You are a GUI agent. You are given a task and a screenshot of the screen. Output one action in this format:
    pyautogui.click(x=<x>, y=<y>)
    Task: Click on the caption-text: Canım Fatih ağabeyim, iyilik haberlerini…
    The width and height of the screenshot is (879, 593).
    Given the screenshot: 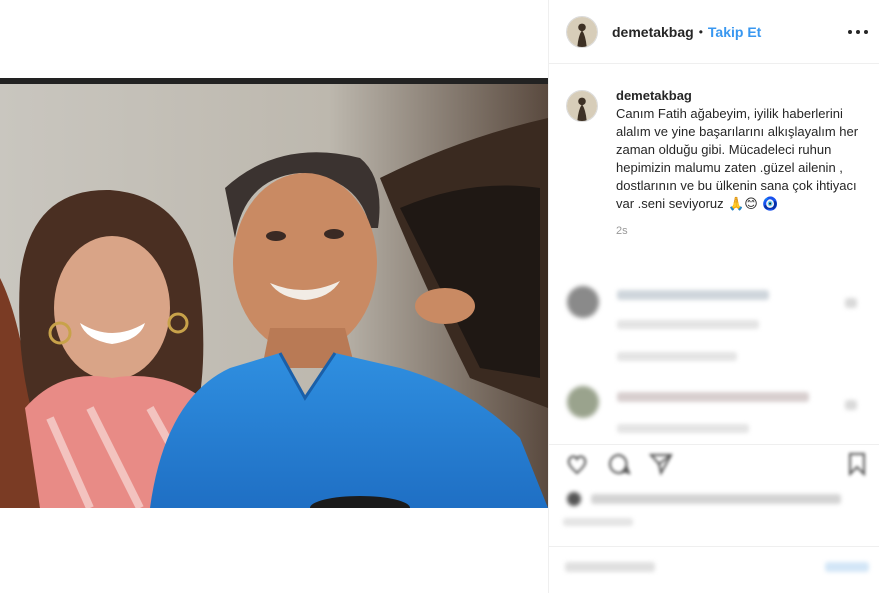 What is the action you would take?
    pyautogui.click(x=737, y=158)
    